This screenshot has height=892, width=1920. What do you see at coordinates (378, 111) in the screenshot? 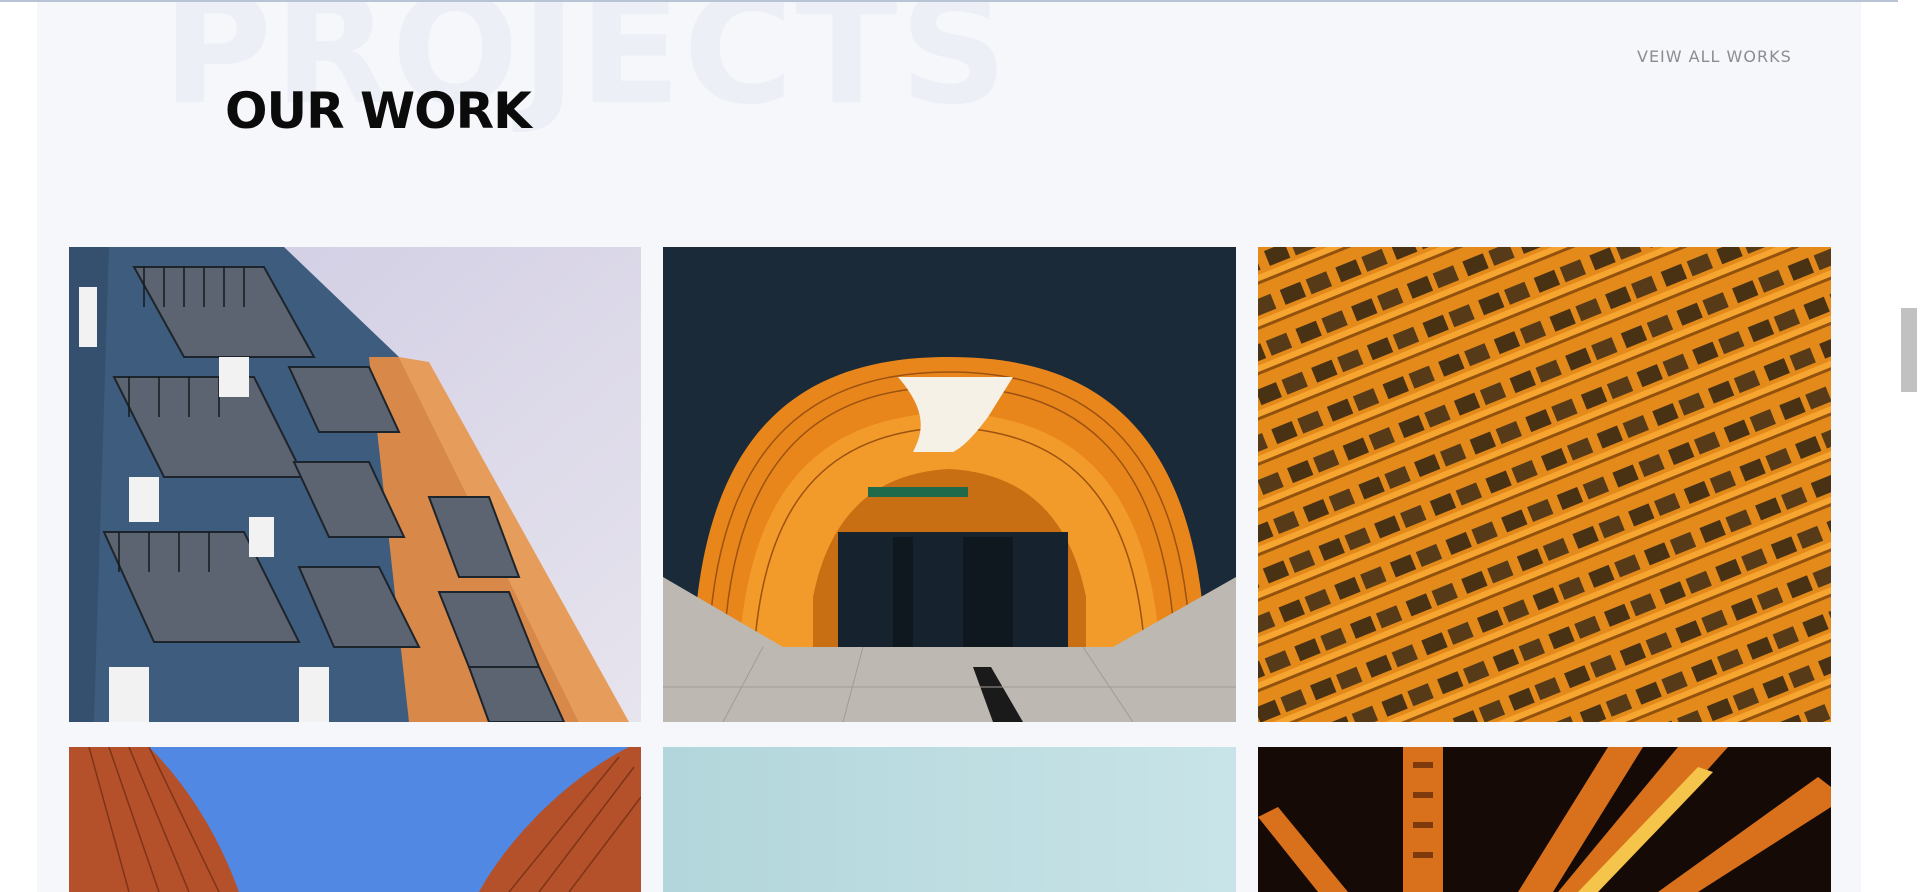
I see `section-title: OUR WORK` at bounding box center [378, 111].